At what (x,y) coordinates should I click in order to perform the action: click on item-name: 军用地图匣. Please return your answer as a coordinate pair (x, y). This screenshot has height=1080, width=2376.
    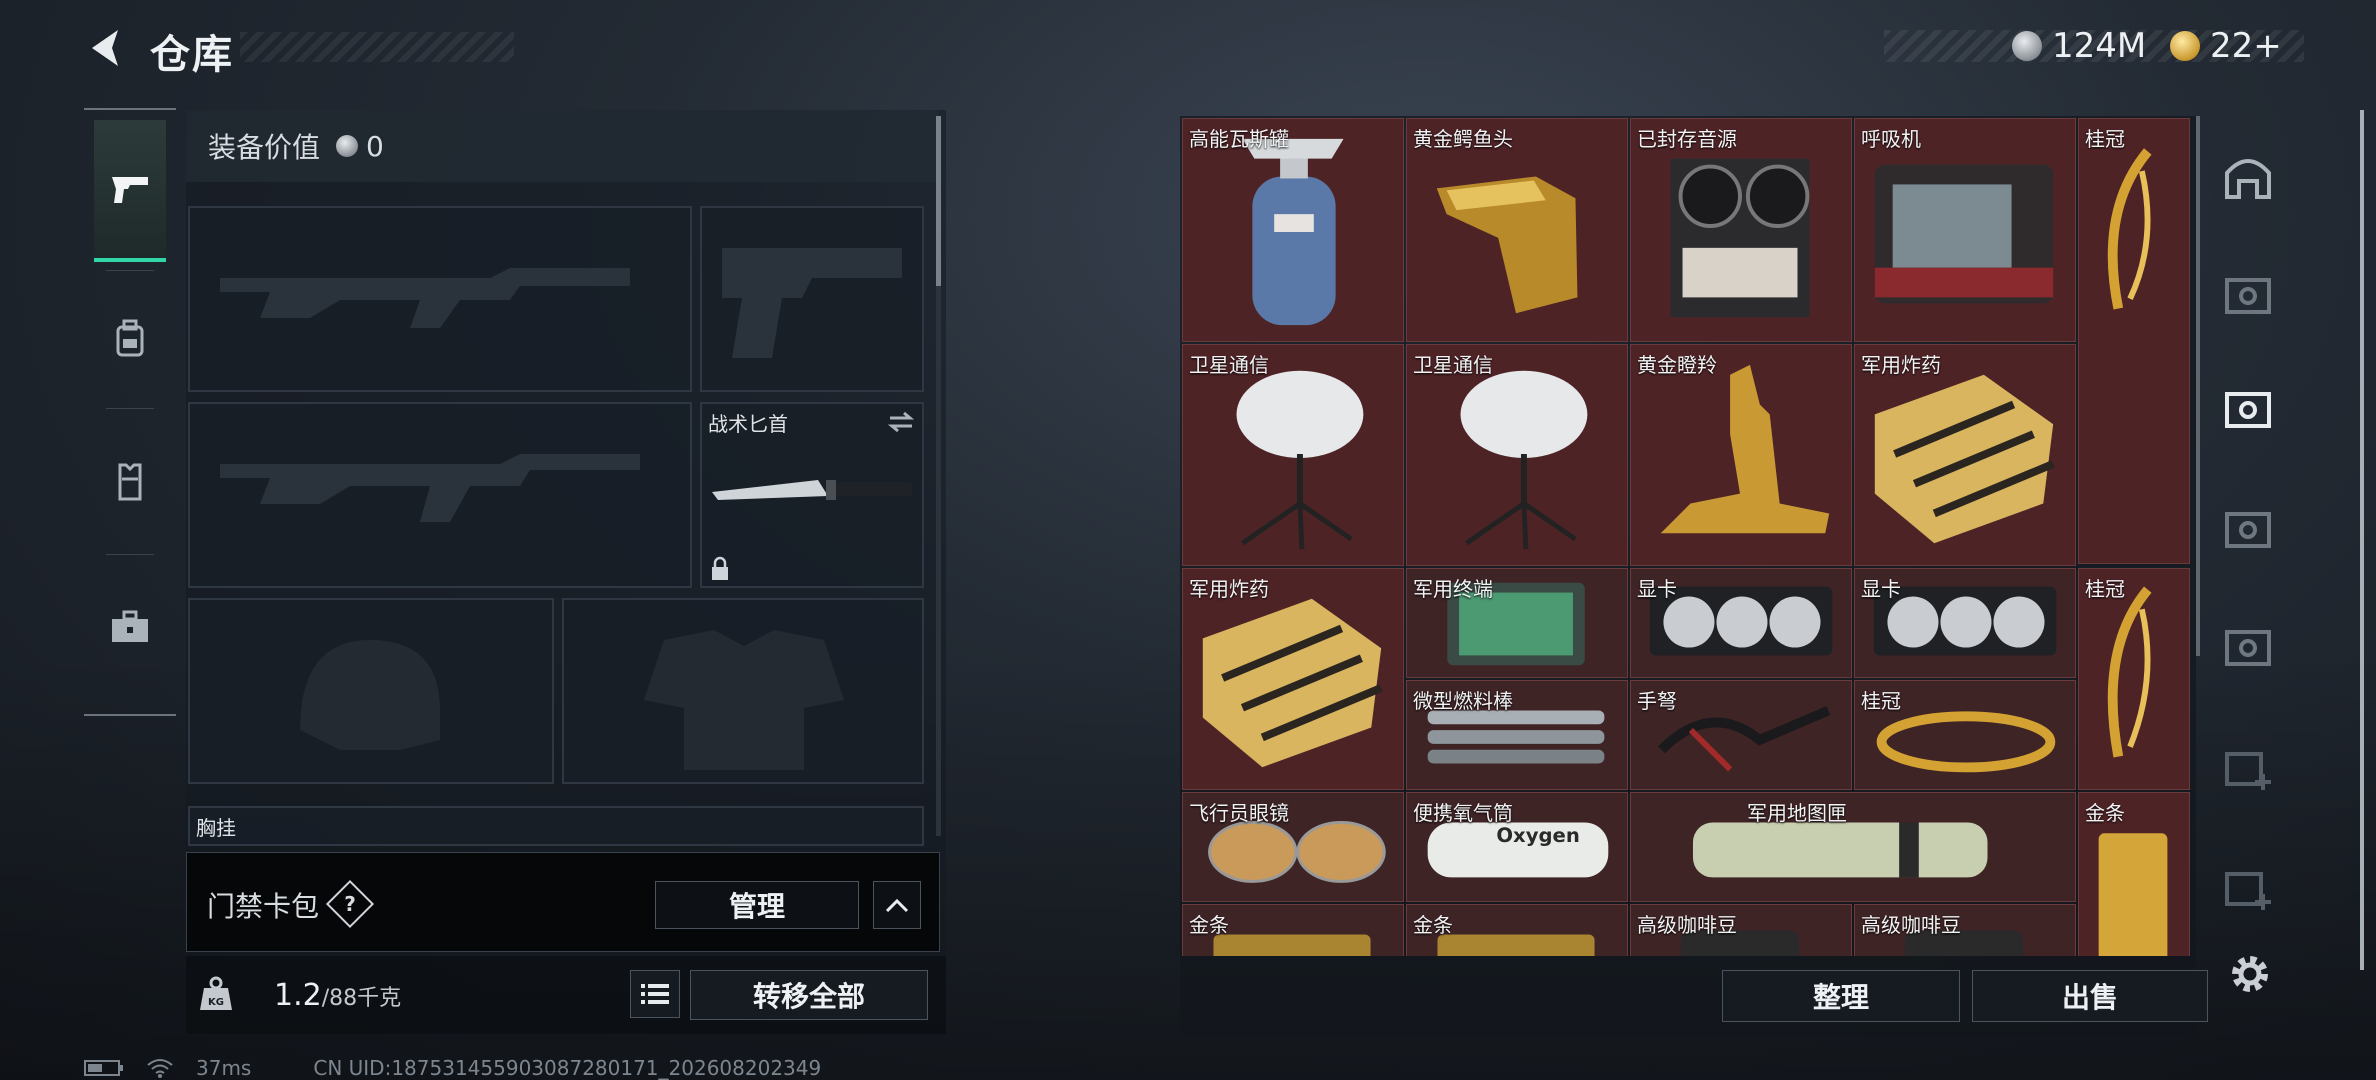
    Looking at the image, I should click on (1797, 813).